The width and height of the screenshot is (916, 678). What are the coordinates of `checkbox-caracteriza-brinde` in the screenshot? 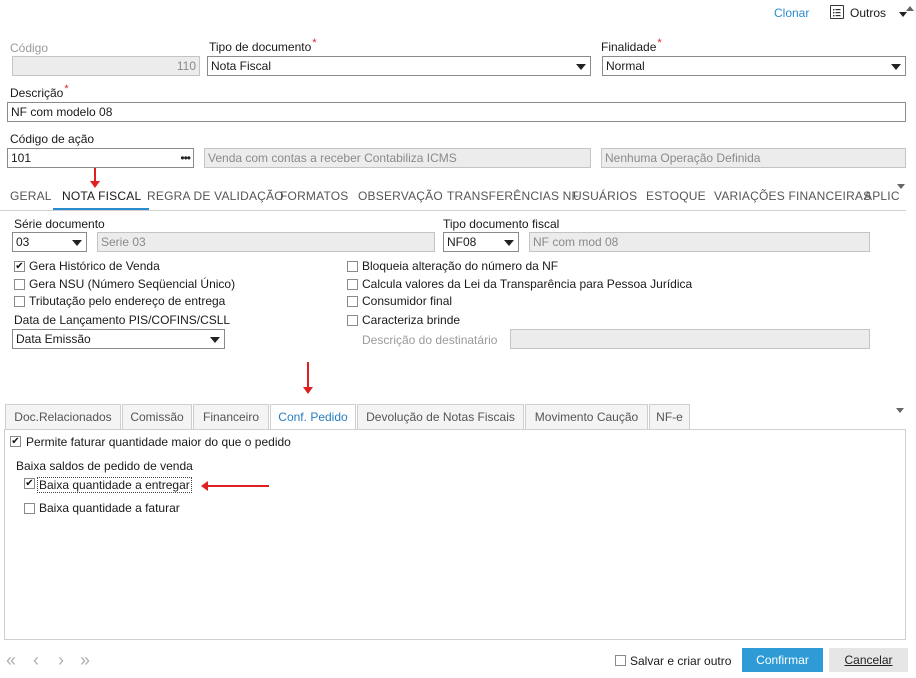 It's located at (352, 320).